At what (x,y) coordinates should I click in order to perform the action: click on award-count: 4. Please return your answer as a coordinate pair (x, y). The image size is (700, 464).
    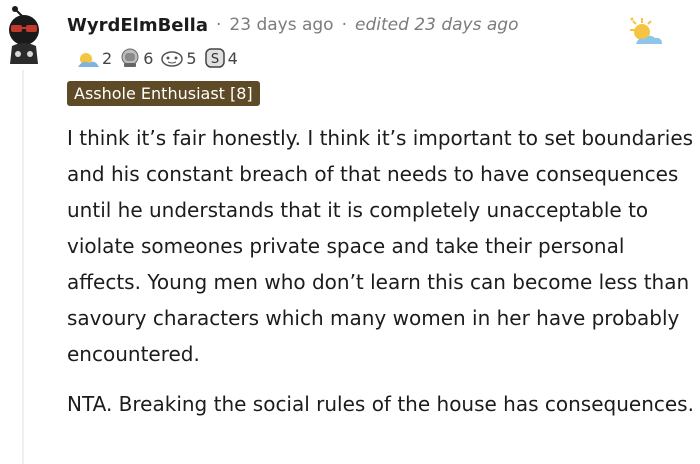
    Looking at the image, I should click on (232, 58).